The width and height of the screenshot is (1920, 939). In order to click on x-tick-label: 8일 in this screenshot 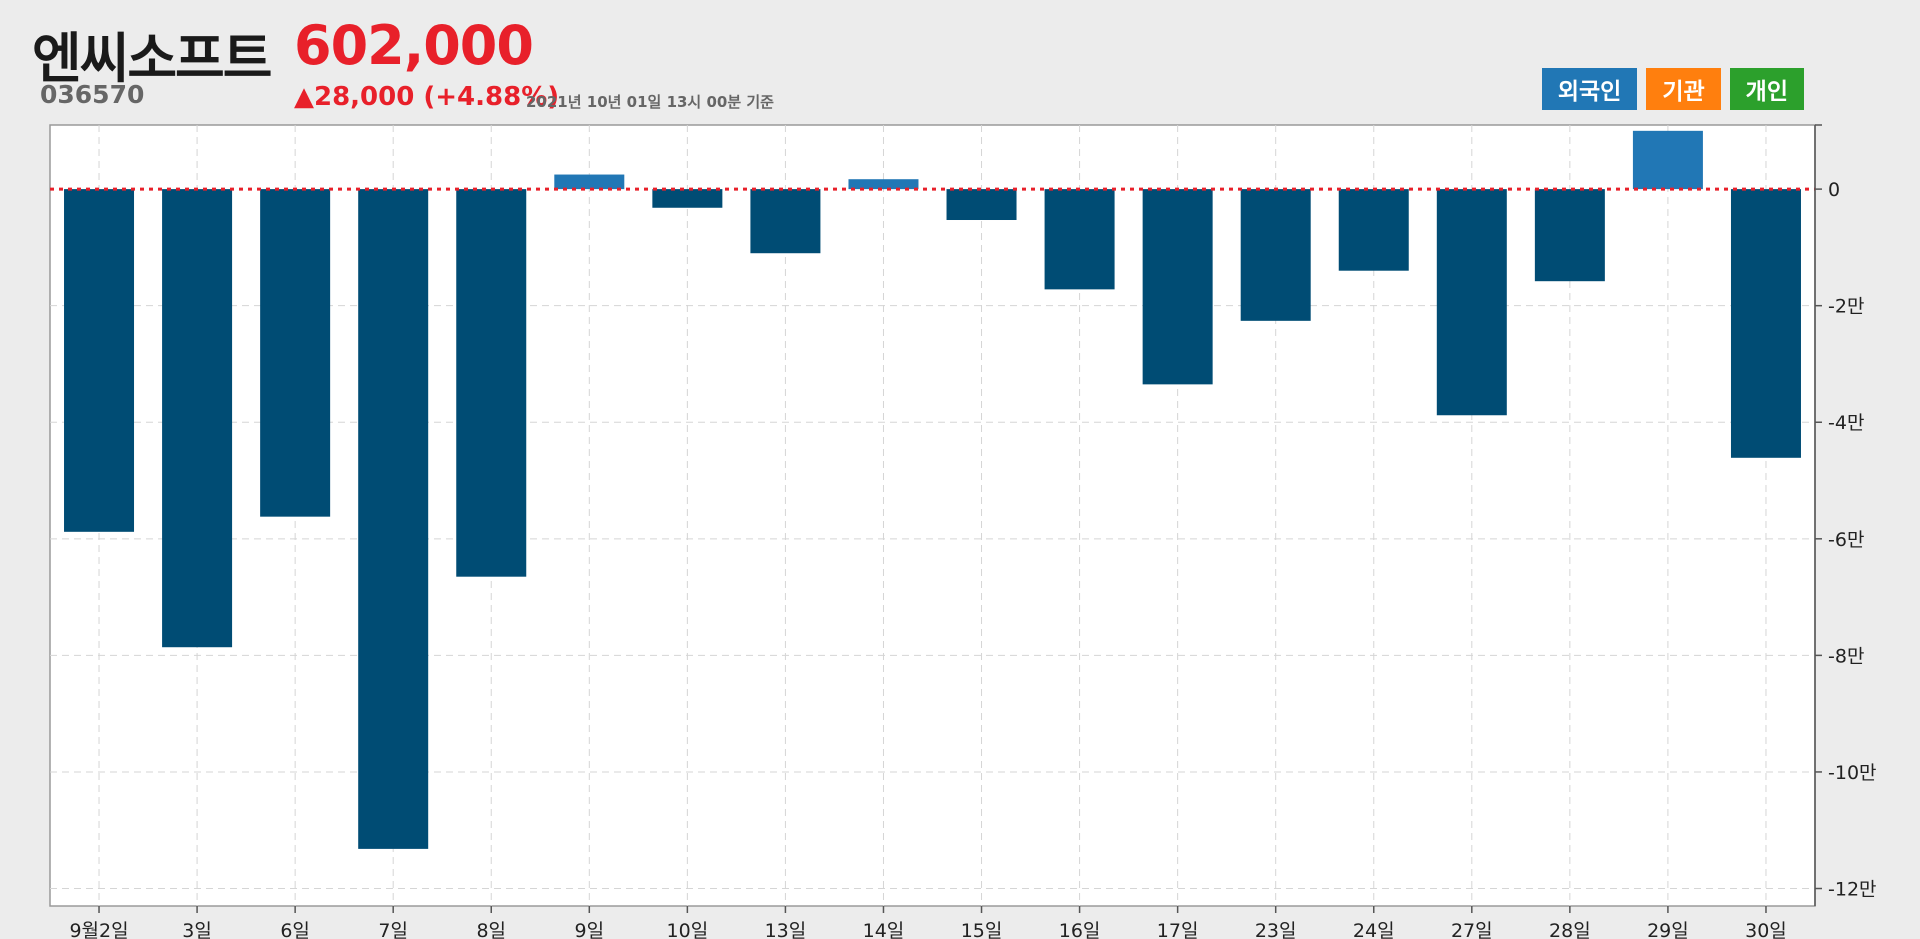, I will do `click(491, 929)`.